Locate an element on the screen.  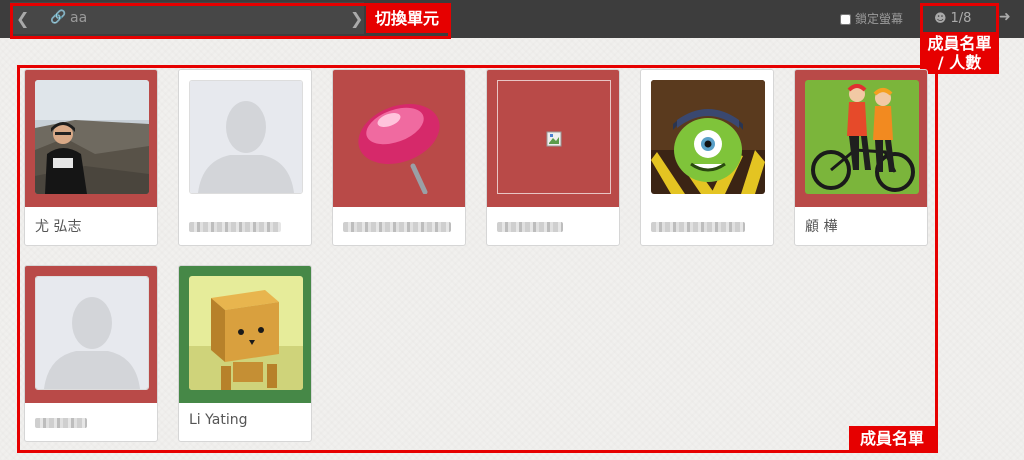
member-card: 顧 樺 is located at coordinates (861, 157).